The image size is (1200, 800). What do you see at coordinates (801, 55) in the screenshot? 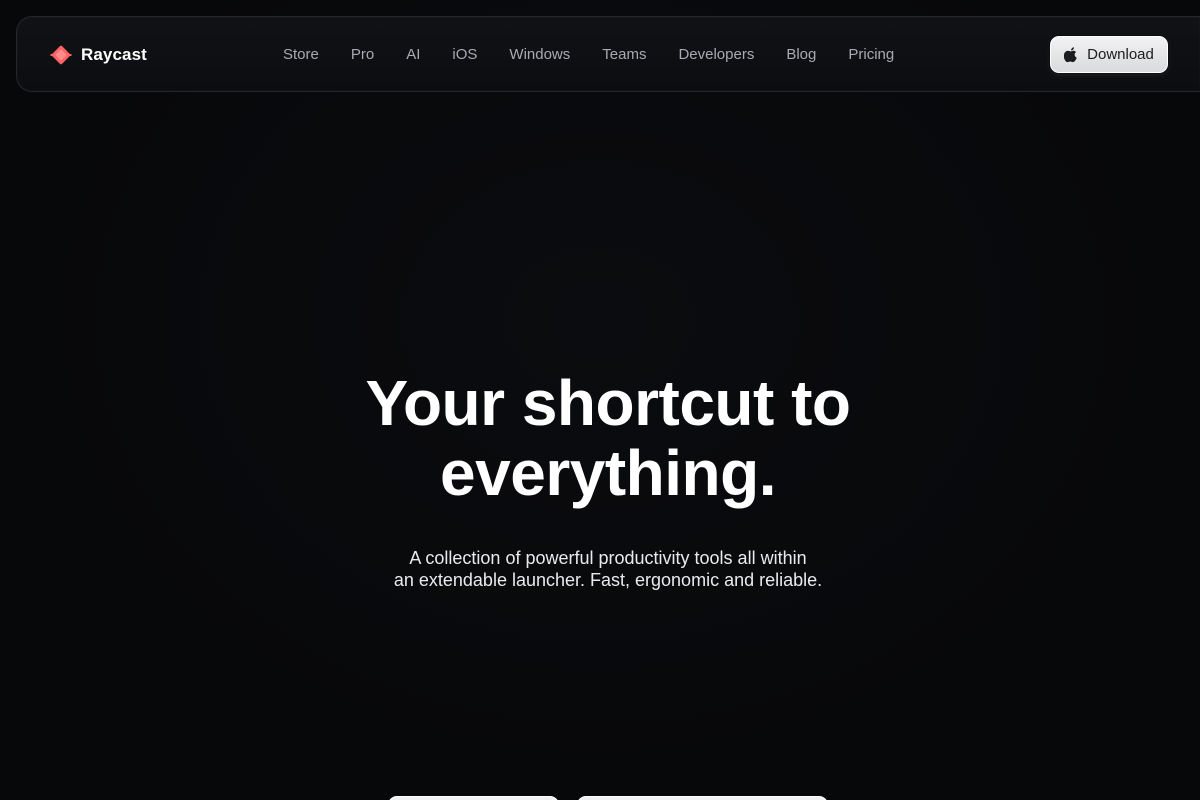
I see `nav-link-blog: Blog` at bounding box center [801, 55].